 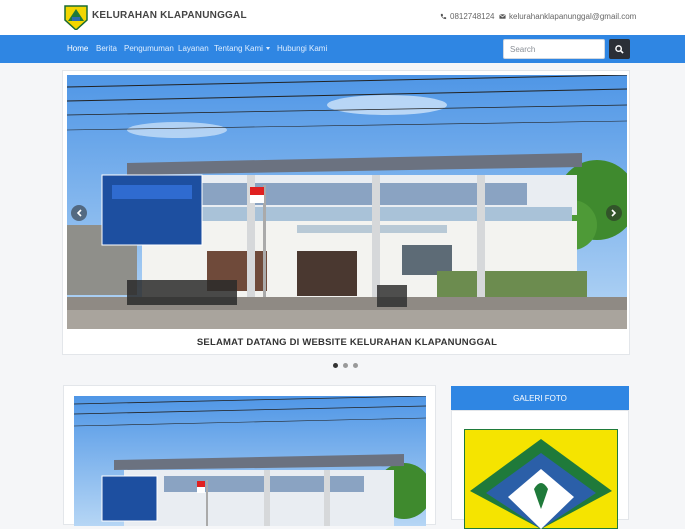 I want to click on logo-icon, so click(x=76, y=17).